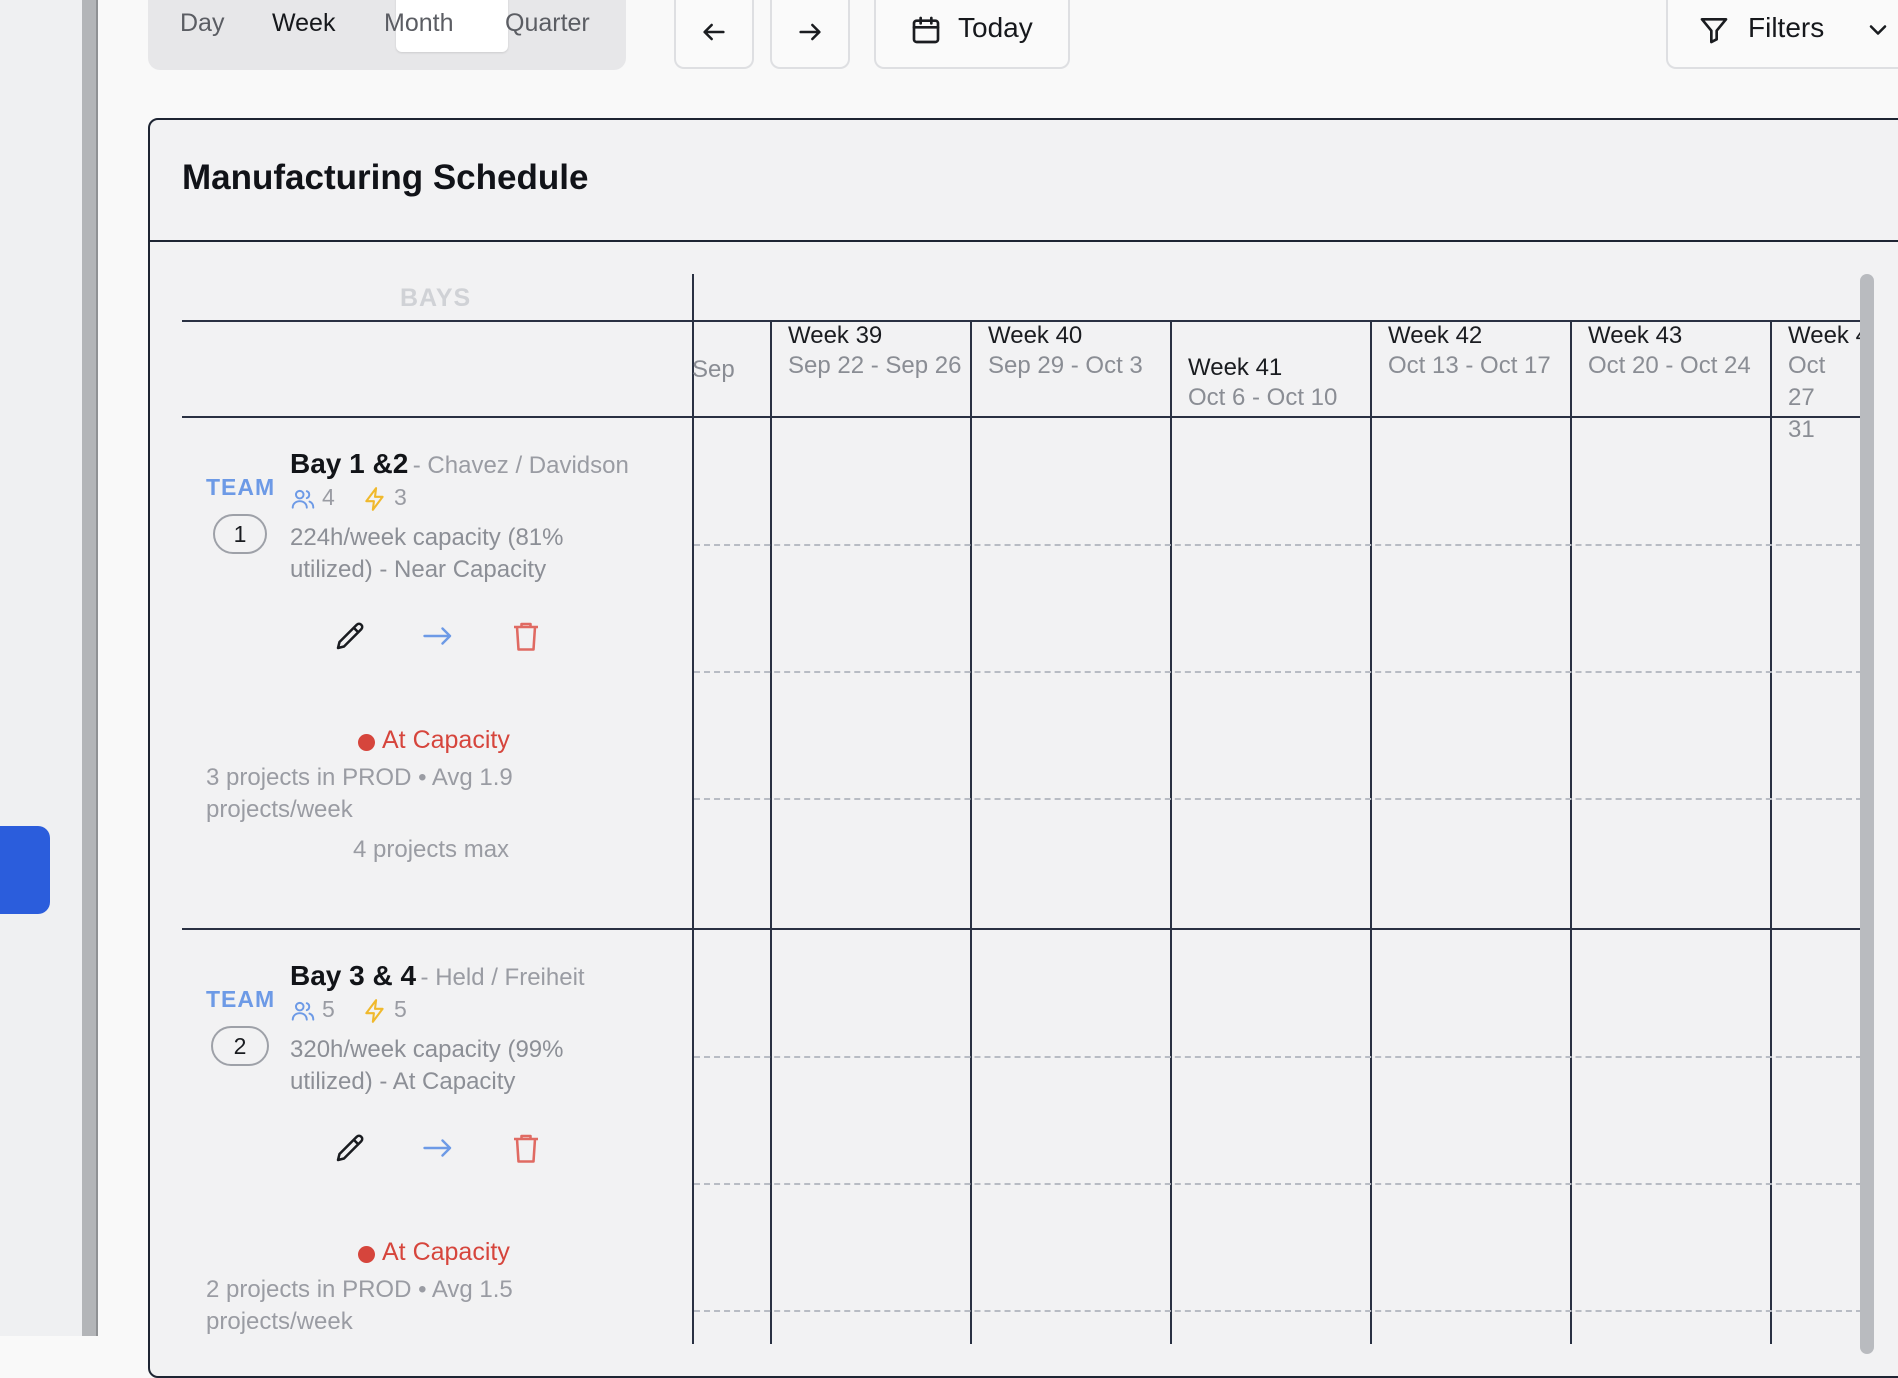  Describe the element at coordinates (385, 177) in the screenshot. I see `page-title: Manufacturing Schedule` at that location.